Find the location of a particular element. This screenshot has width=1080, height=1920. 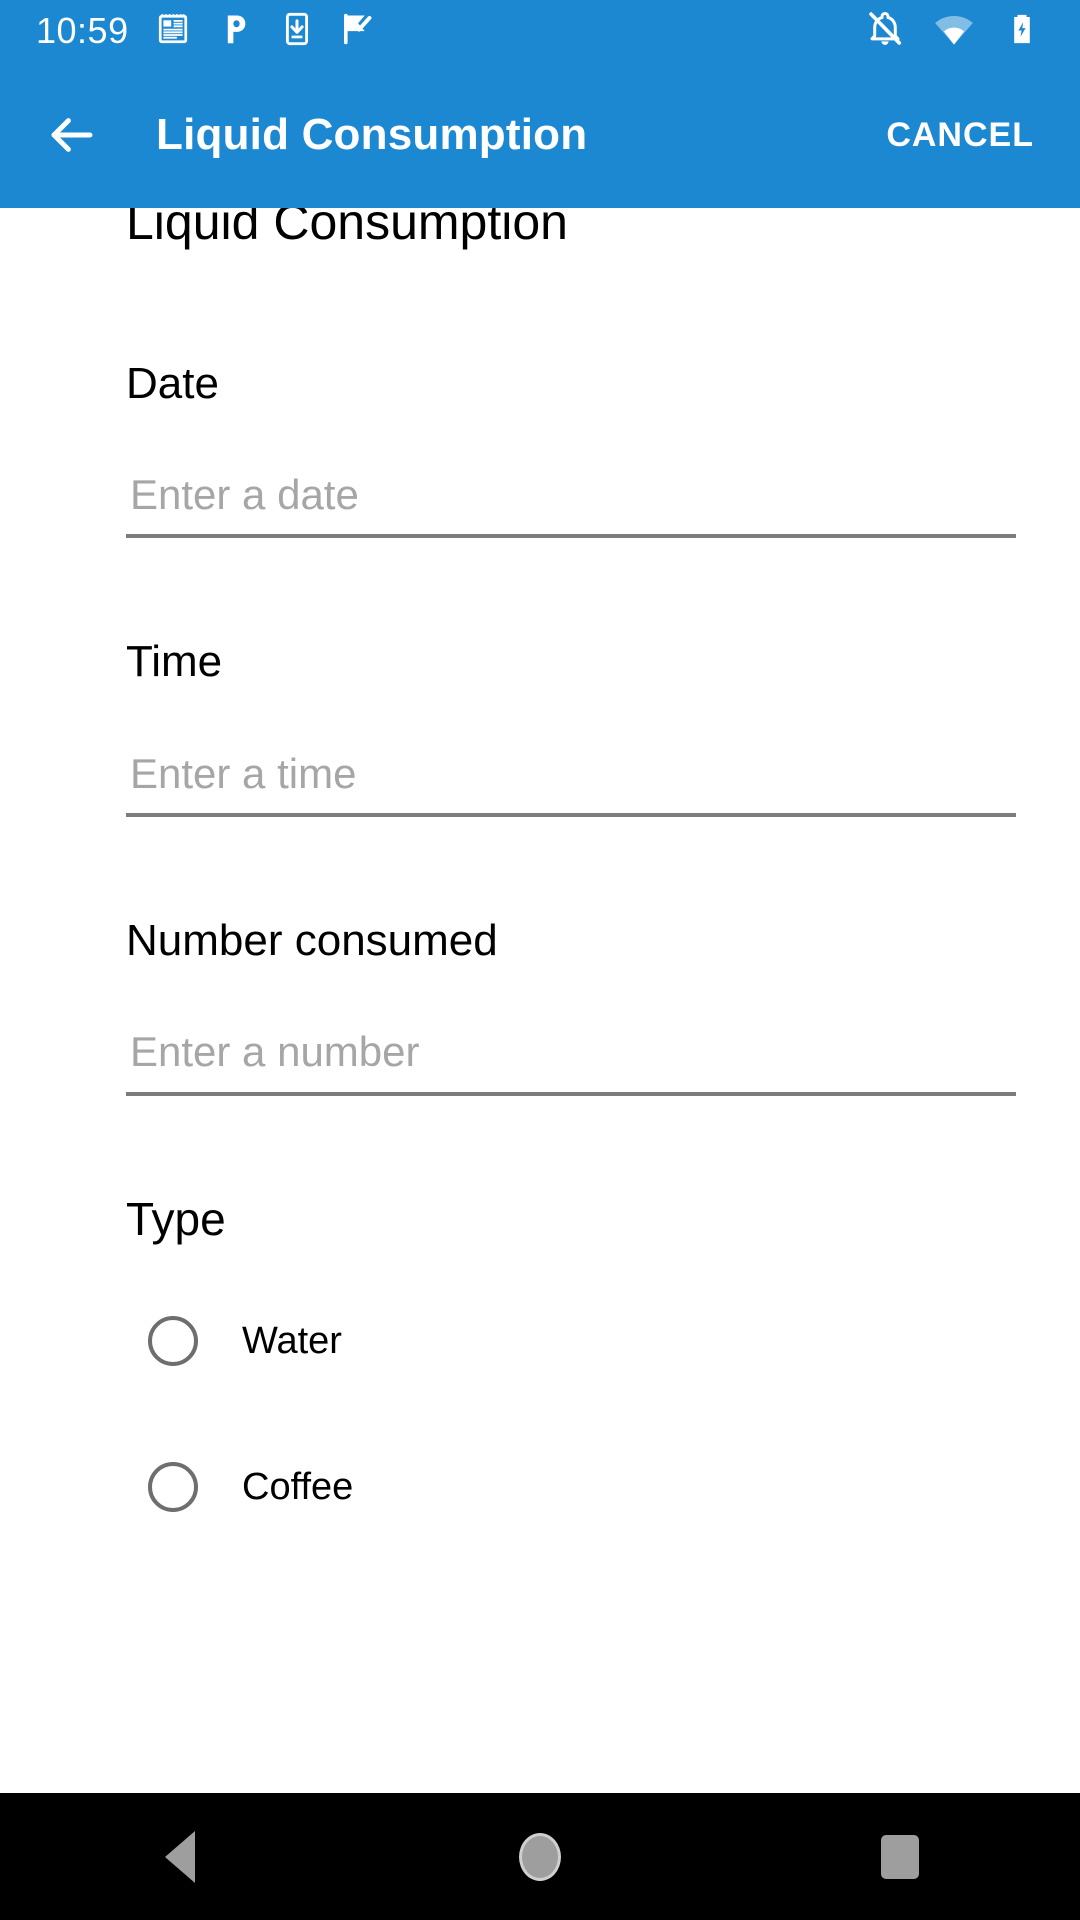

status-bar-left: 10:59 is located at coordinates (188, 31).